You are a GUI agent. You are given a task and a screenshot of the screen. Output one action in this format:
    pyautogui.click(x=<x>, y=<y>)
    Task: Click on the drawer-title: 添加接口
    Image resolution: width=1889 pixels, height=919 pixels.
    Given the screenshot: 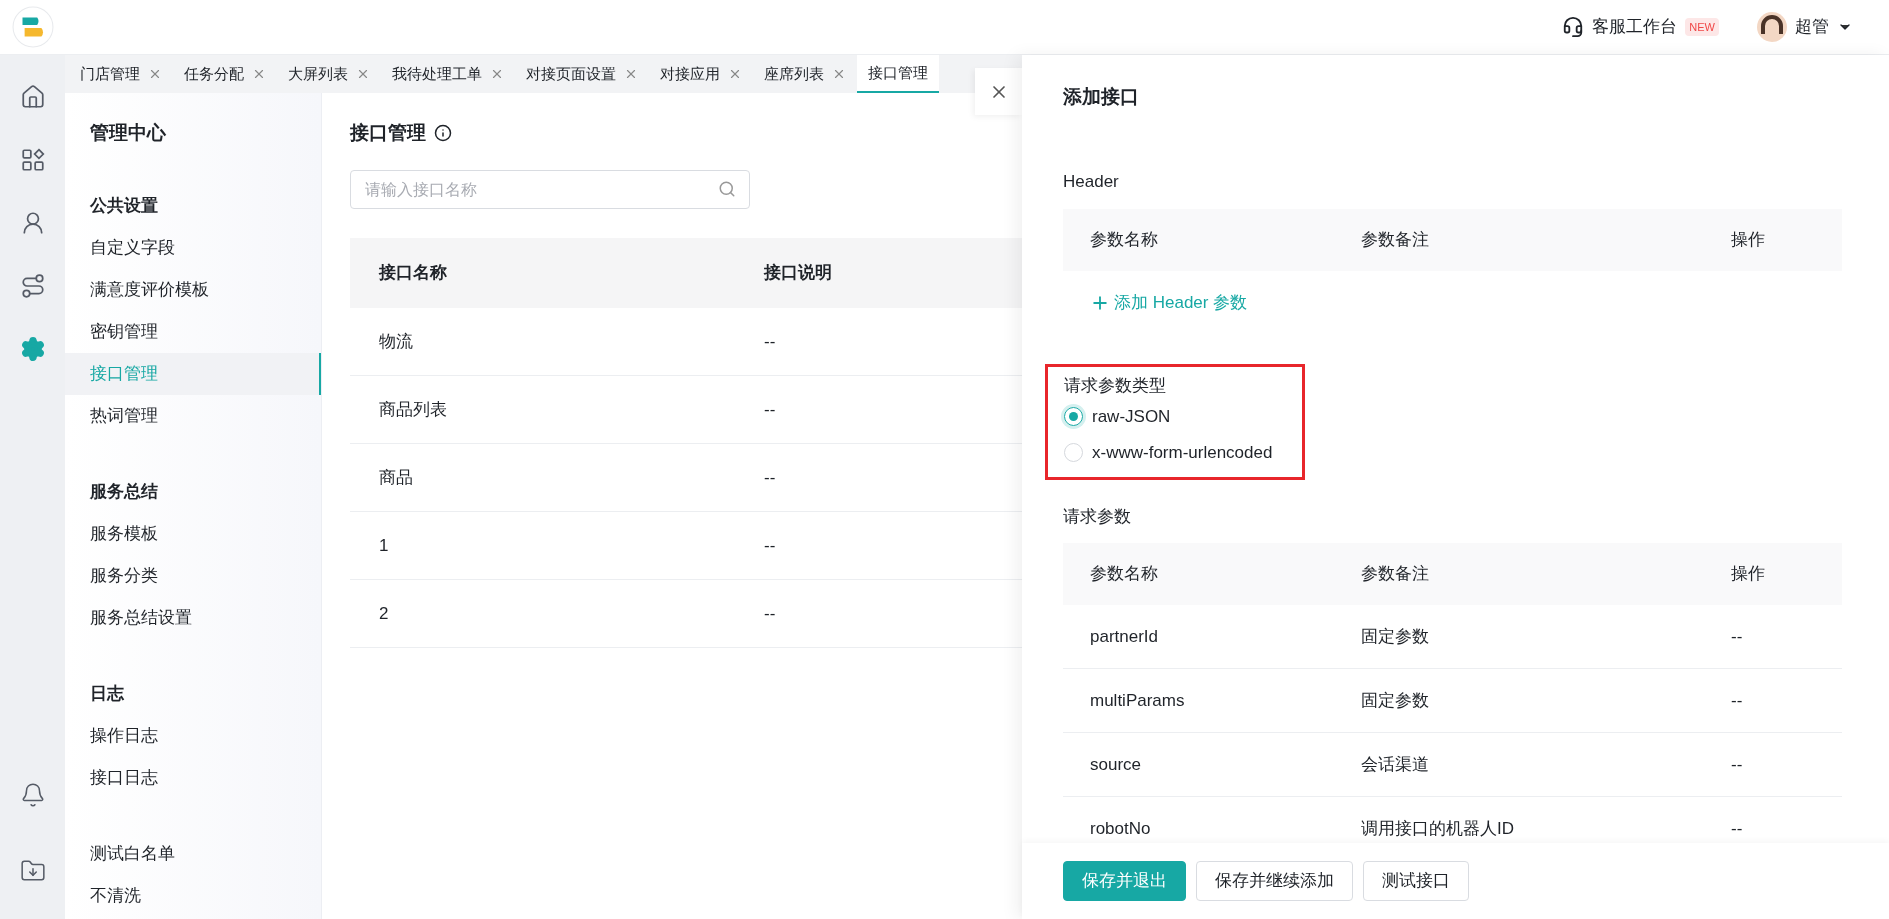 What is the action you would take?
    pyautogui.click(x=1101, y=96)
    